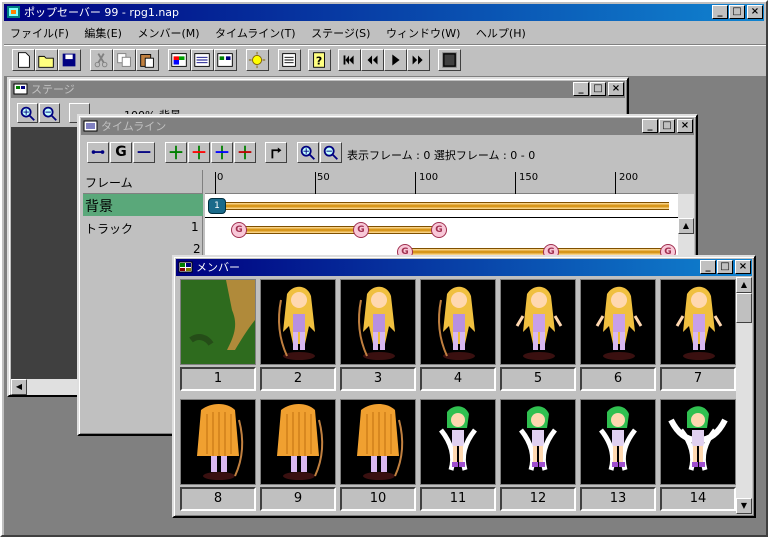 The image size is (768, 537). What do you see at coordinates (372, 60) in the screenshot?
I see `step-back-icon` at bounding box center [372, 60].